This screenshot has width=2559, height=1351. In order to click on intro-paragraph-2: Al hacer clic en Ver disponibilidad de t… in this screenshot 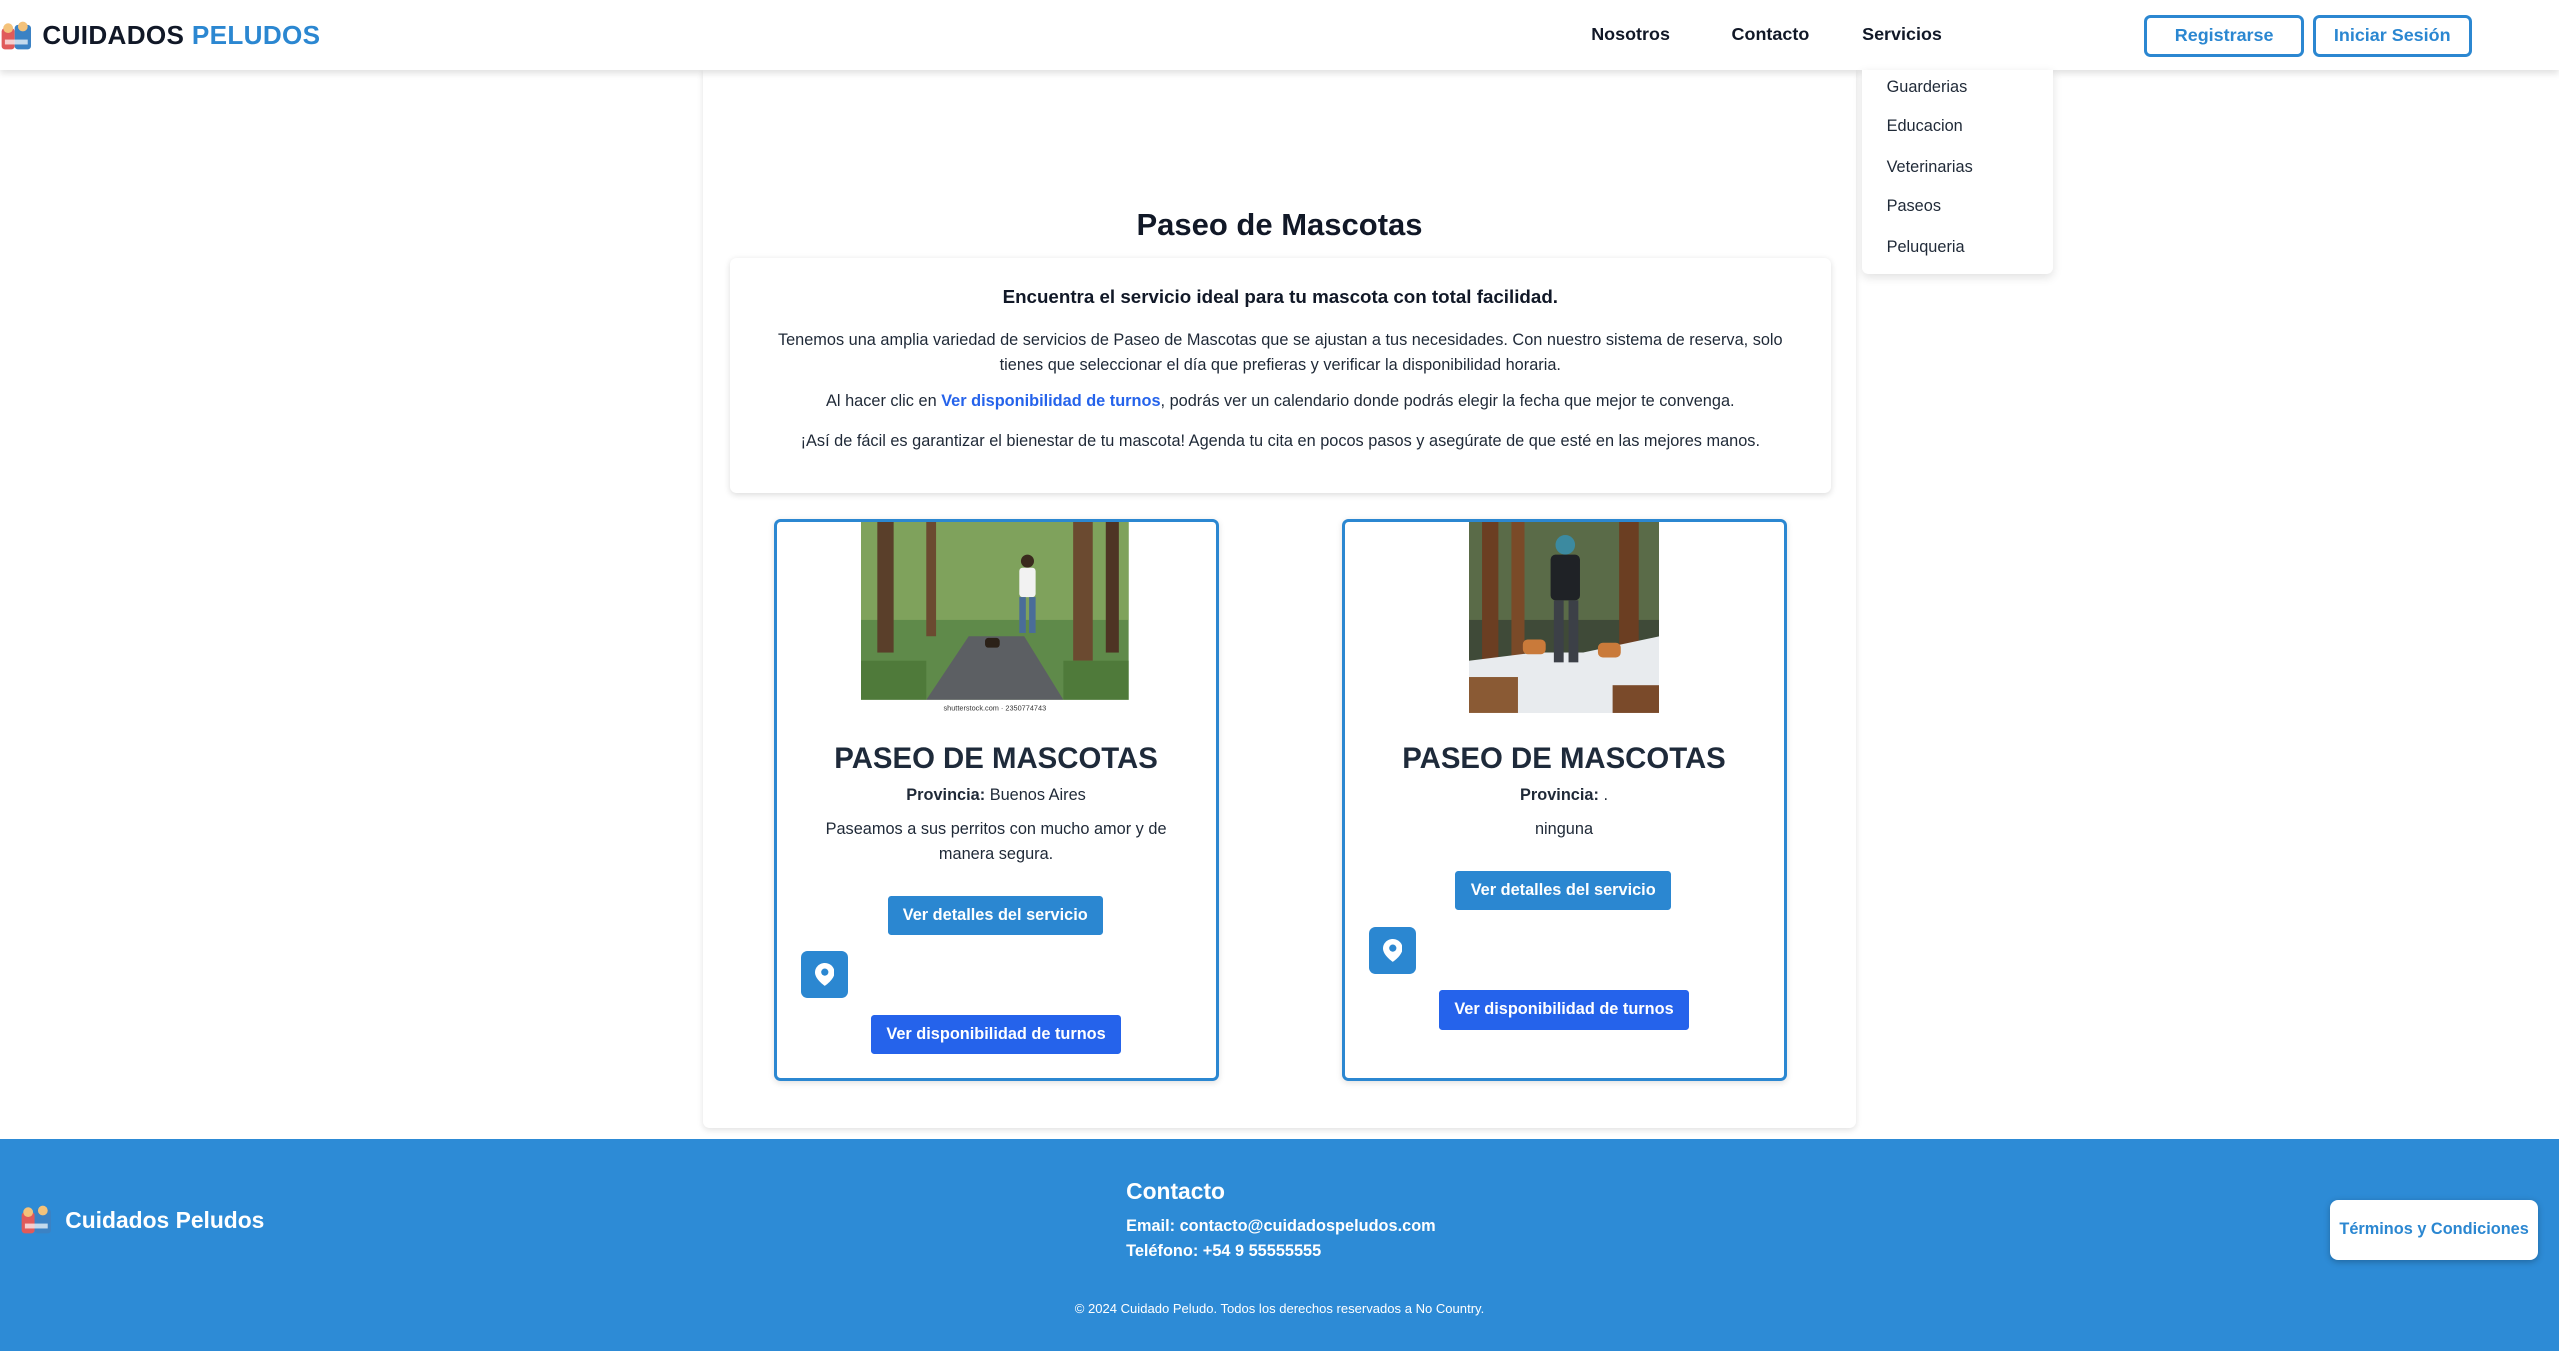, I will do `click(1281, 401)`.